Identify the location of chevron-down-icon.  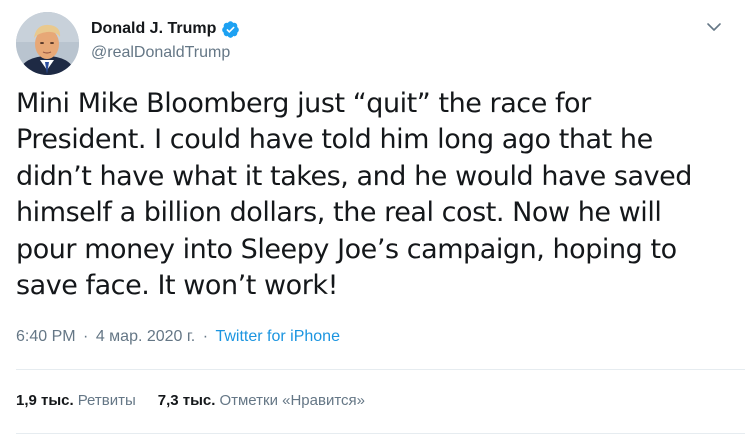
(714, 27).